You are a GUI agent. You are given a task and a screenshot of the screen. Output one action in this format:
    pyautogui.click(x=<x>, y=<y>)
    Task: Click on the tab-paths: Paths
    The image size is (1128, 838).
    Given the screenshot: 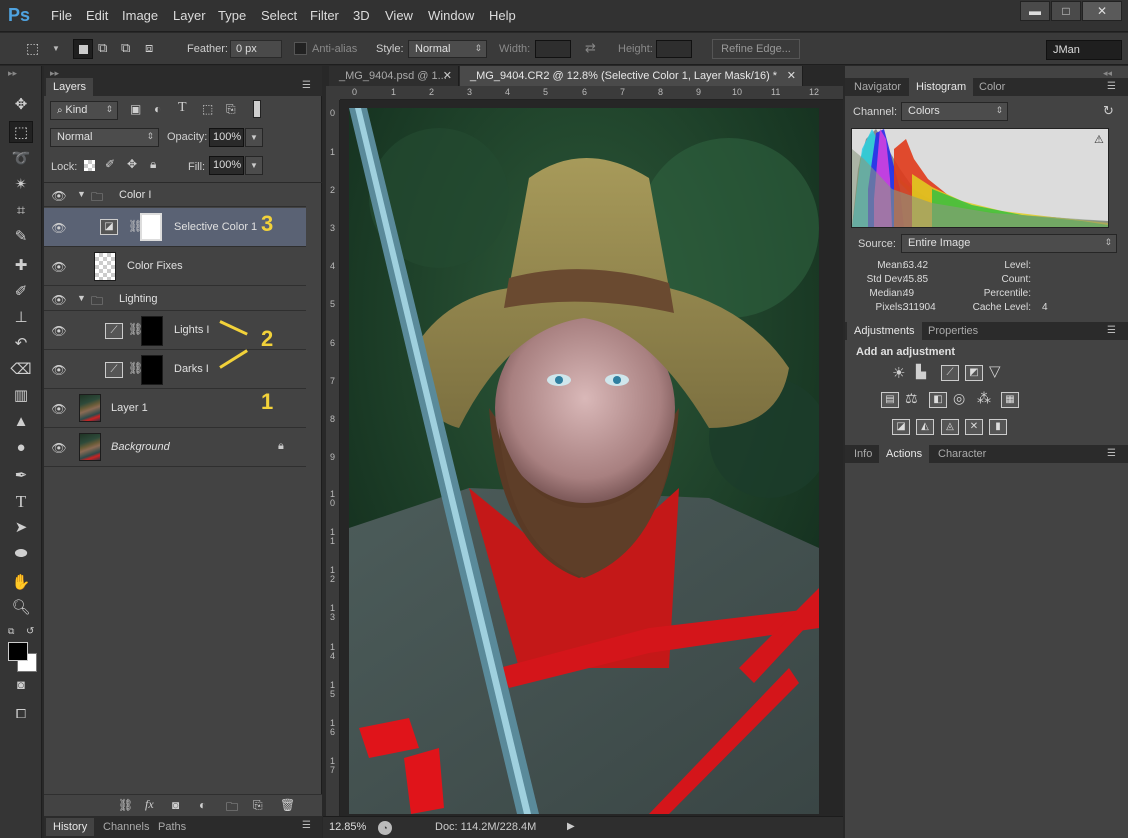 What is the action you would take?
    pyautogui.click(x=172, y=827)
    